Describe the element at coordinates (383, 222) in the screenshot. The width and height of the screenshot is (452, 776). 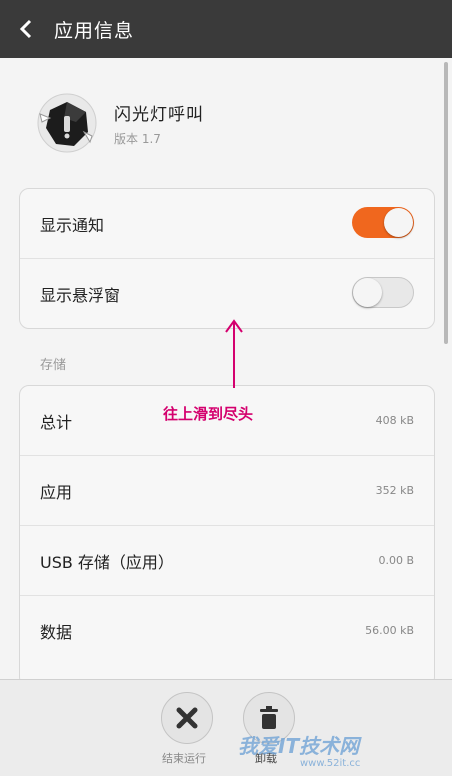
I see `show-notification-toggle` at that location.